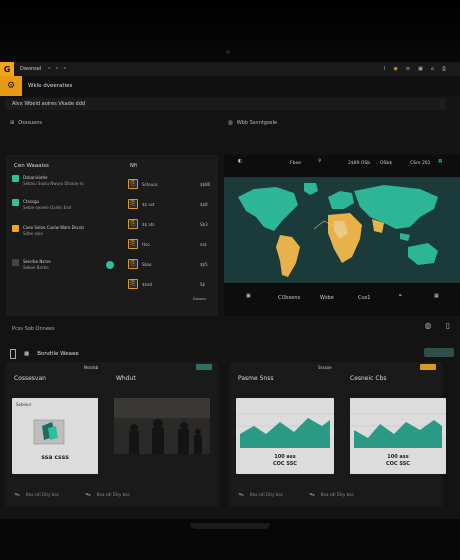 The width and height of the screenshot is (460, 560). I want to click on stat-row: ⎘ $$ed S$, so click(166, 284).